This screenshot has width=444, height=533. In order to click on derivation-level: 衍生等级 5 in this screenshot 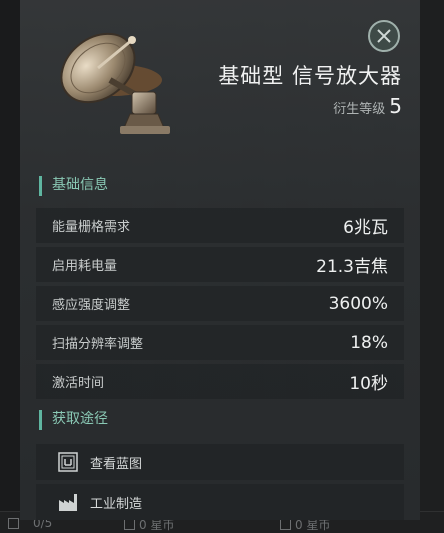, I will do `click(367, 106)`.